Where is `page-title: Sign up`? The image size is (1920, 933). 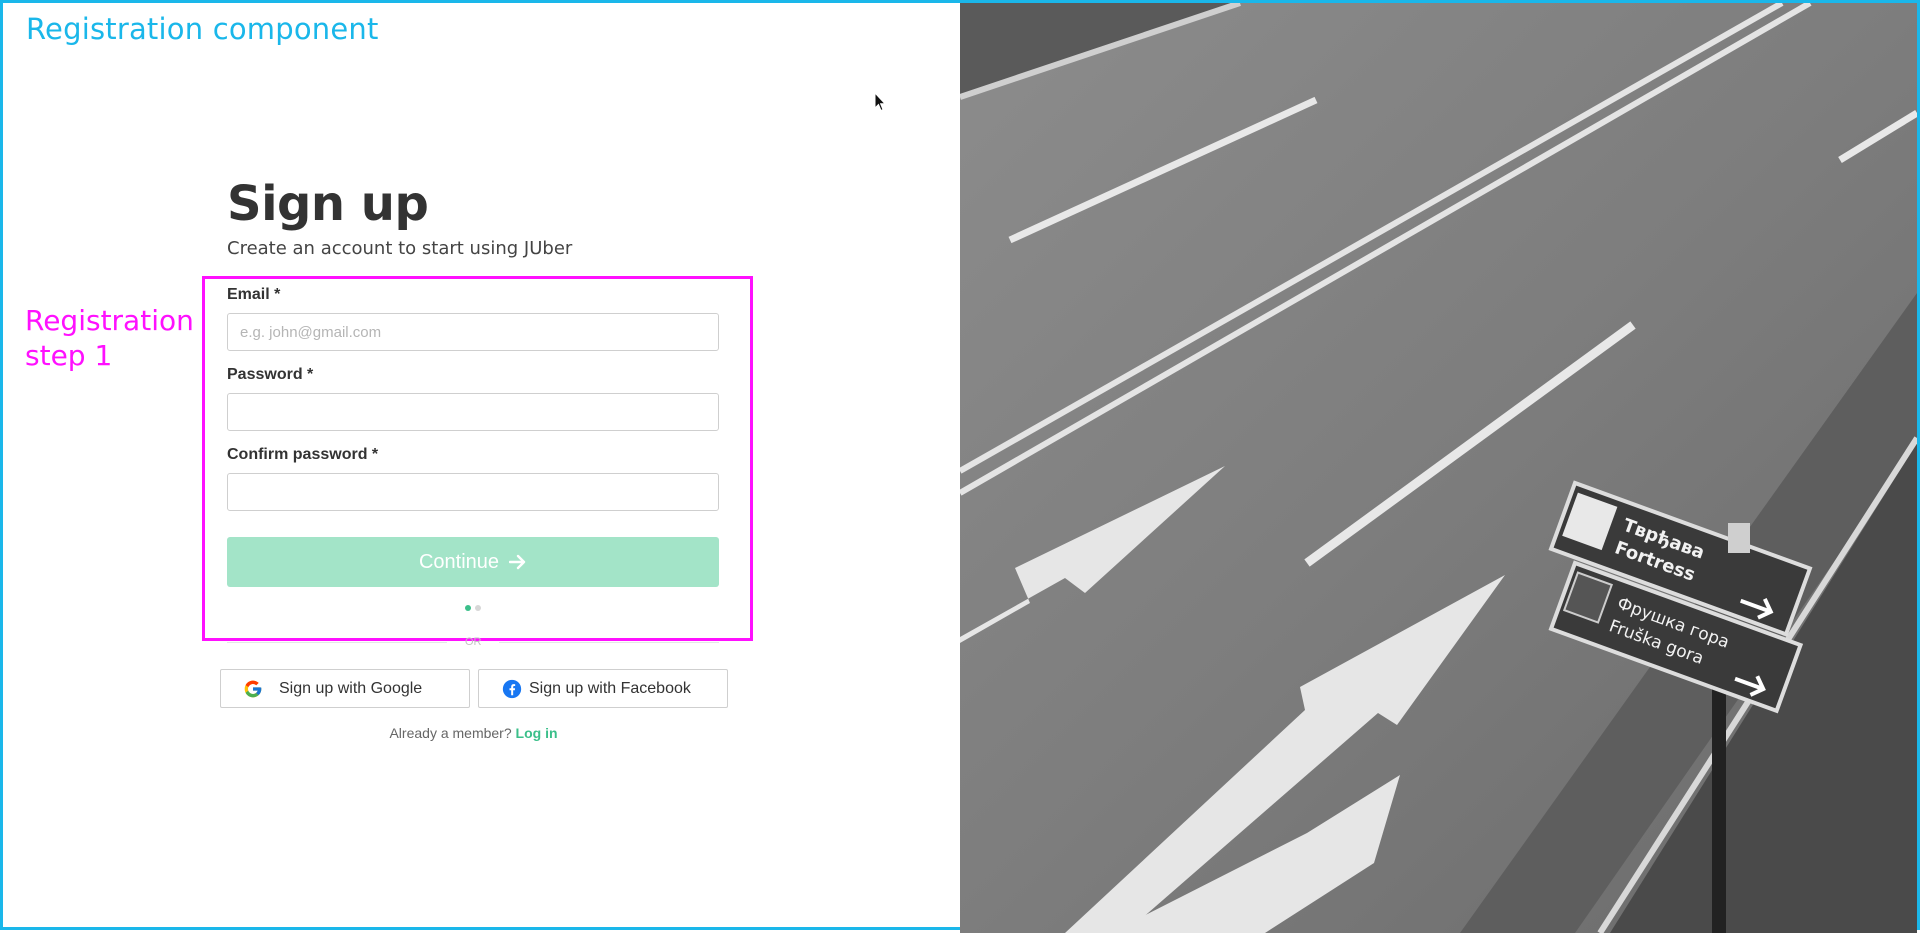
page-title: Sign up is located at coordinates (328, 204).